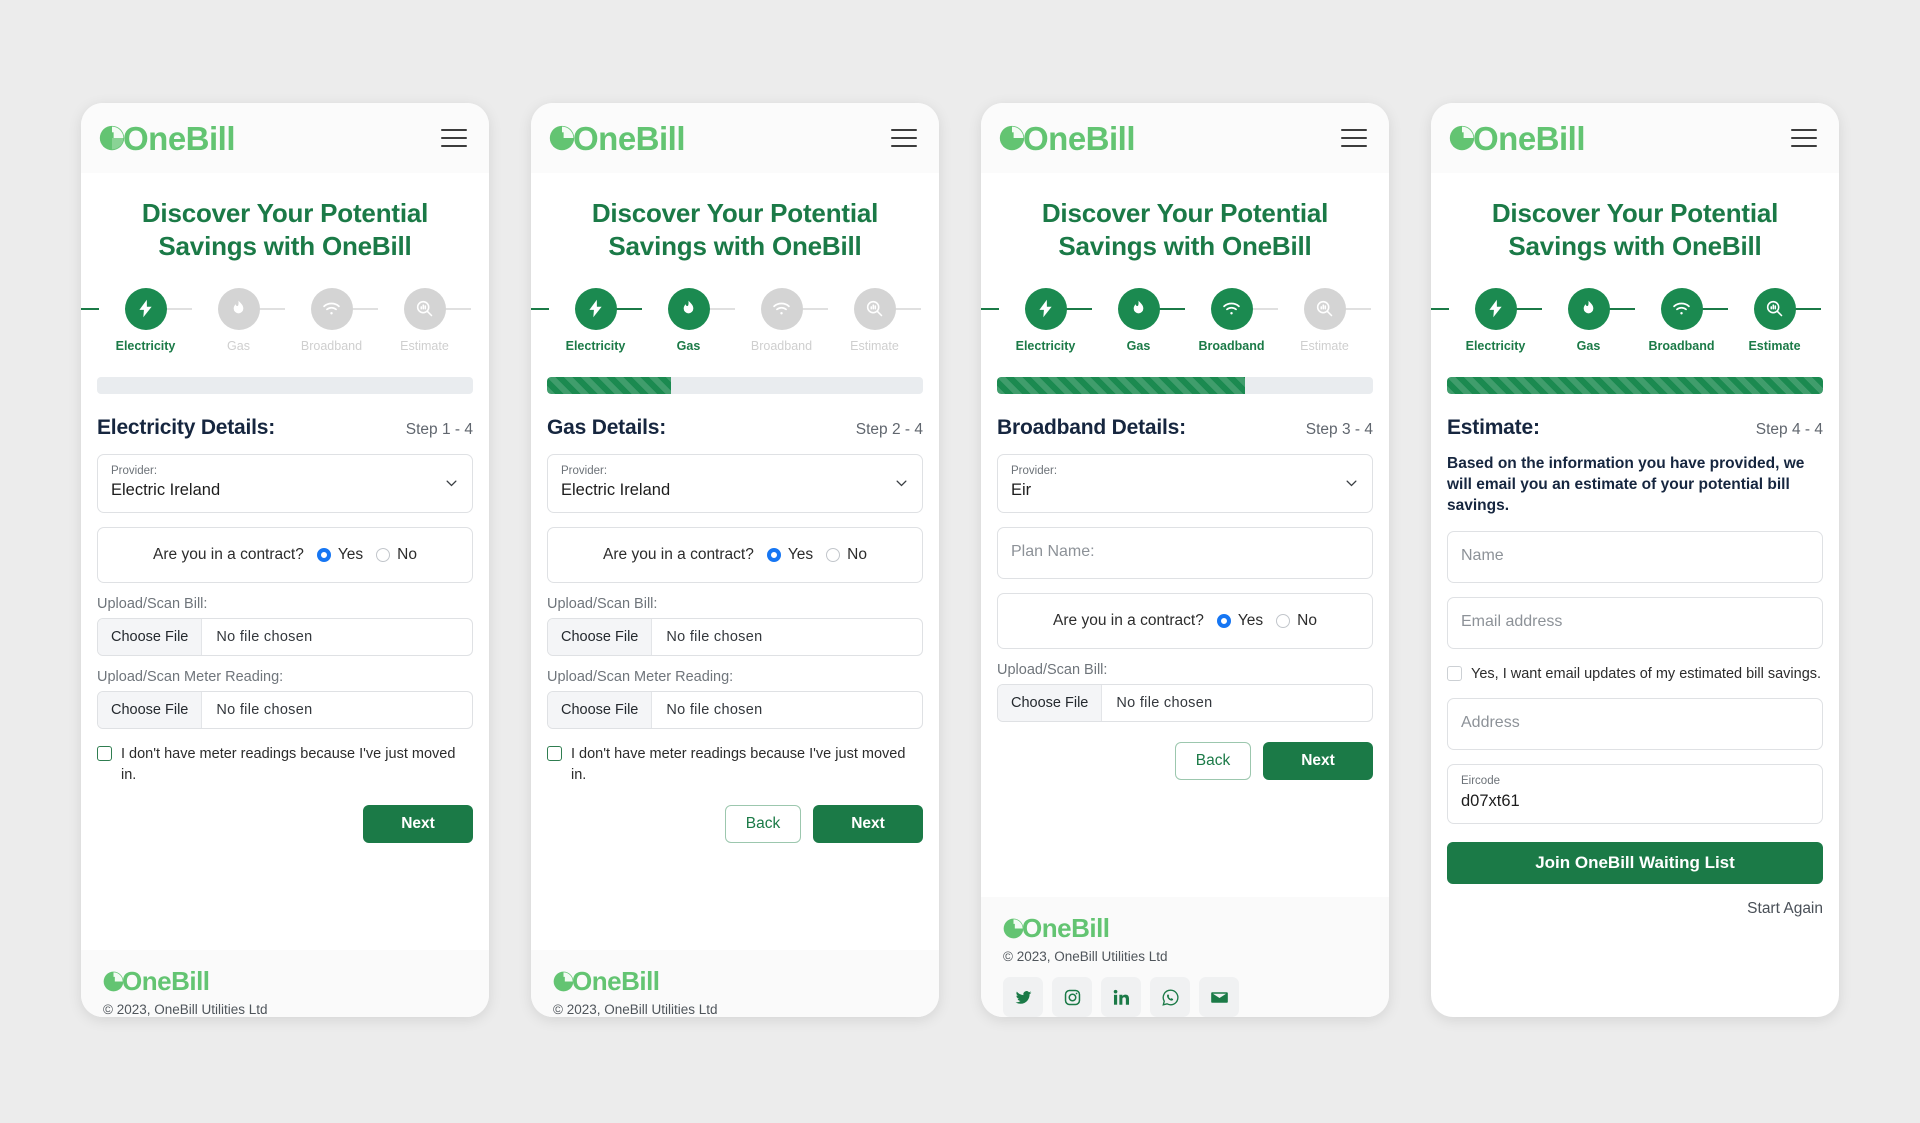 The height and width of the screenshot is (1123, 1920). I want to click on plan-name-input: Plan Name:, so click(1185, 553).